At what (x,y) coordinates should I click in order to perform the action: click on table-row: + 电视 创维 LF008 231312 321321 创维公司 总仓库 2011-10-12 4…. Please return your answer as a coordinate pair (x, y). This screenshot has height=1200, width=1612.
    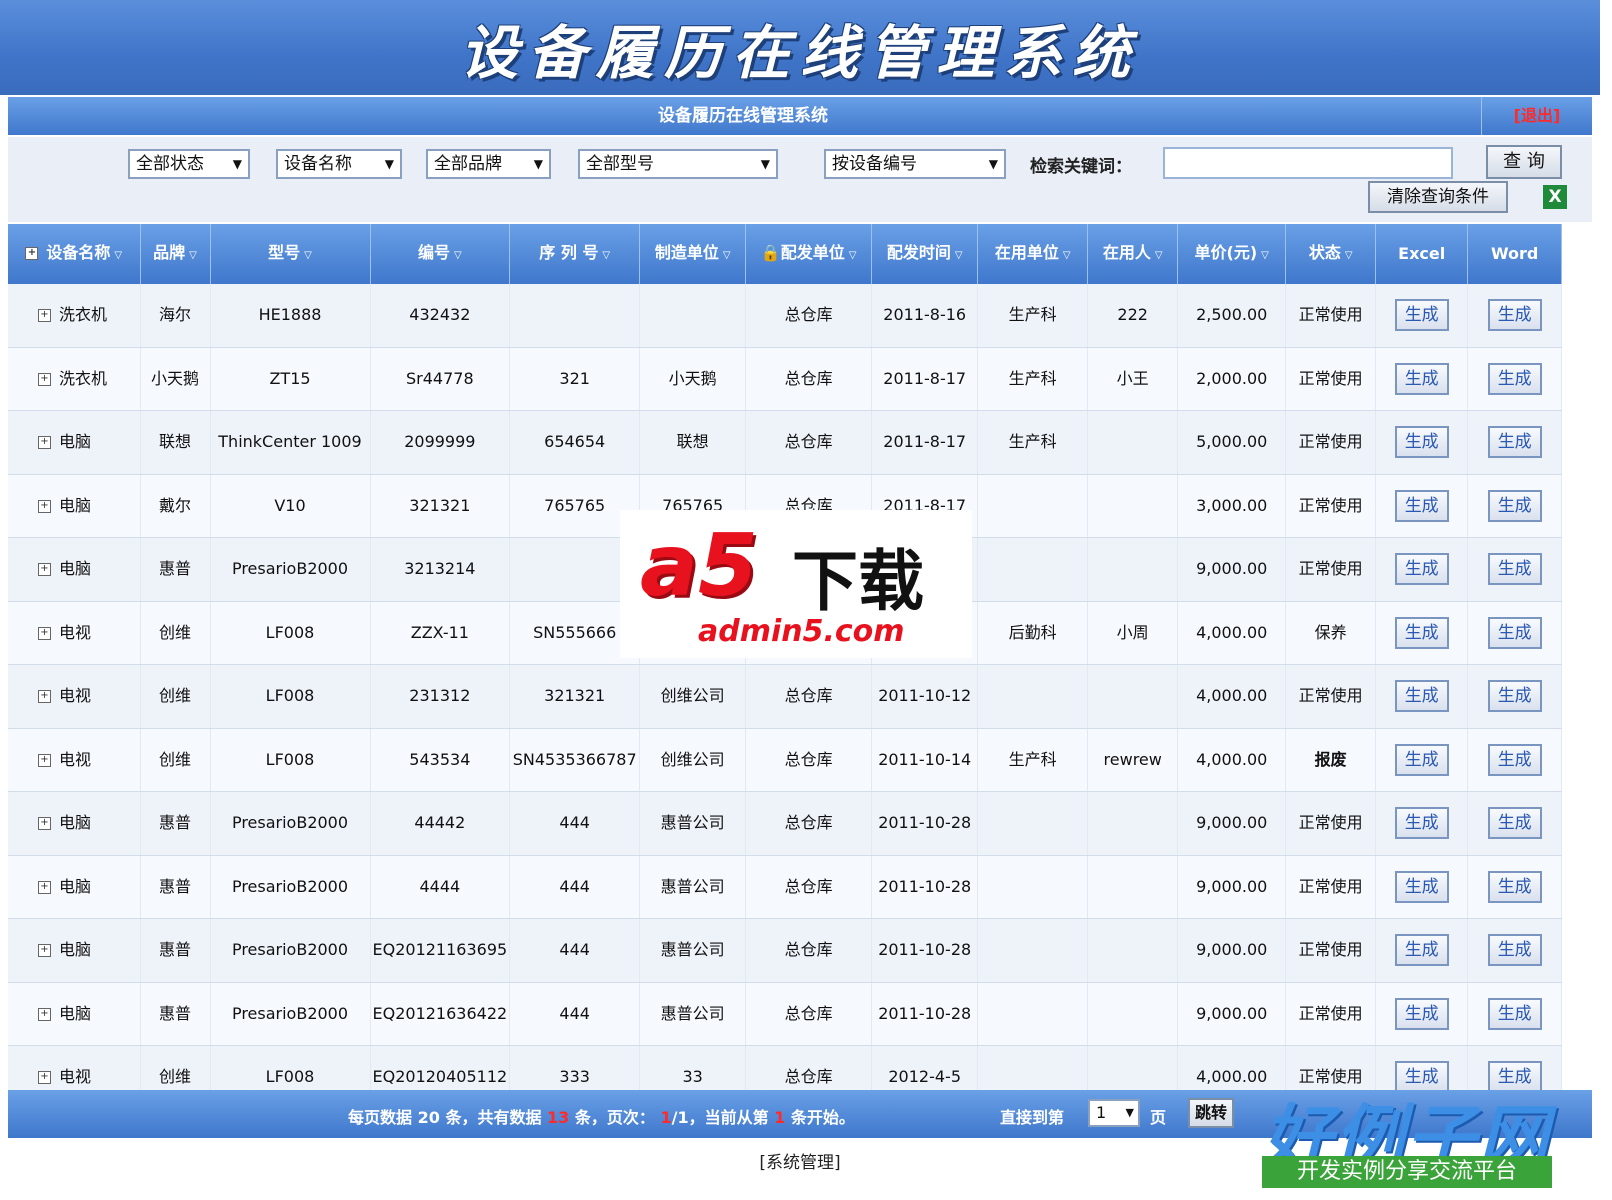
    Looking at the image, I should click on (785, 696).